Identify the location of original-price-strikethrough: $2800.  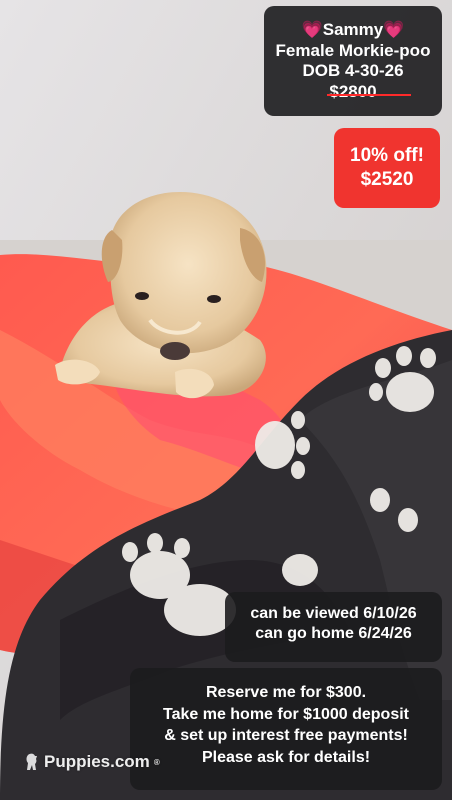
(369, 92).